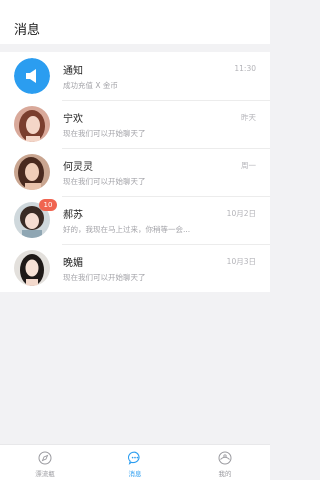  Describe the element at coordinates (248, 165) in the screenshot. I see `conversation-time: 周一` at that location.